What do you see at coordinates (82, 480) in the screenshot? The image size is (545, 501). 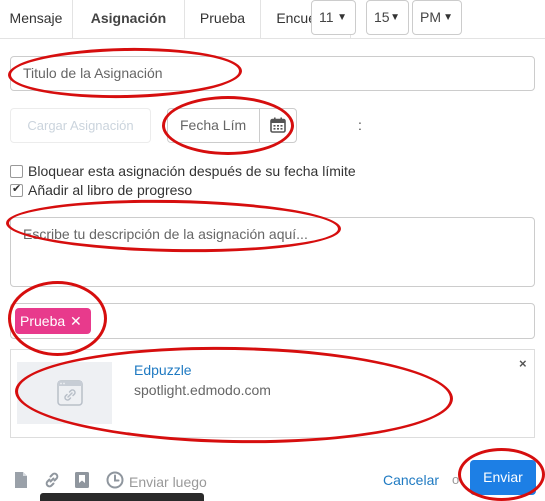 I see `bookmark-icon` at bounding box center [82, 480].